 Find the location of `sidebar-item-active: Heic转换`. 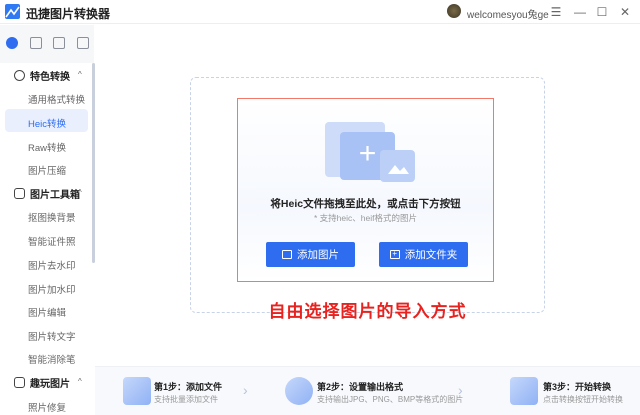

sidebar-item-active: Heic转换 is located at coordinates (47, 123).